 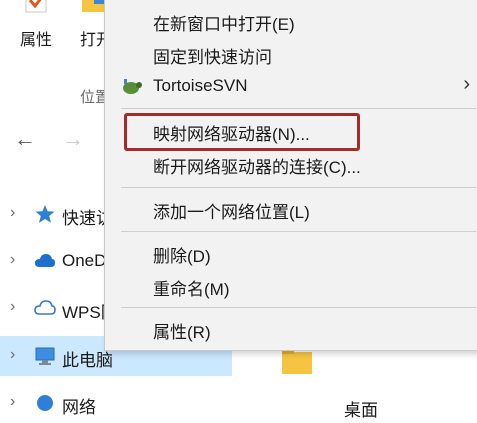 I want to click on menu-item-label: 重命名(M), so click(x=191, y=289).